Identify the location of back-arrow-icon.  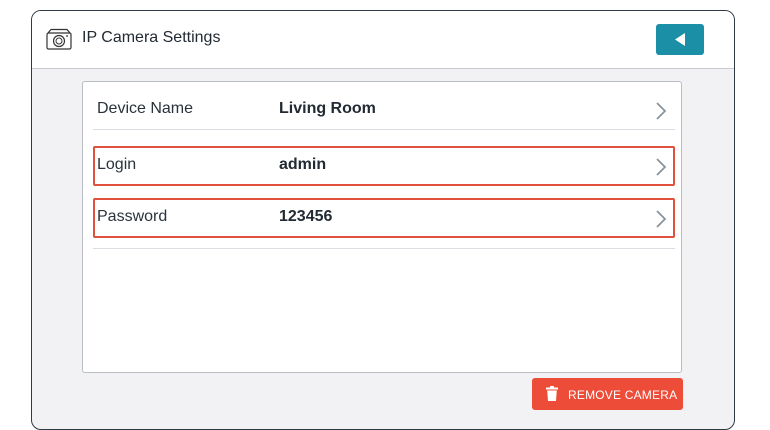
(680, 39).